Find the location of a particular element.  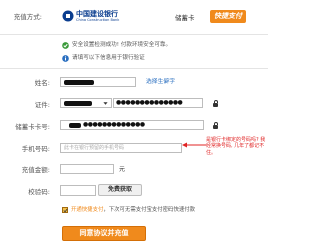

card-number-input: ●●●●●●●●●●●●● is located at coordinates (132, 125).